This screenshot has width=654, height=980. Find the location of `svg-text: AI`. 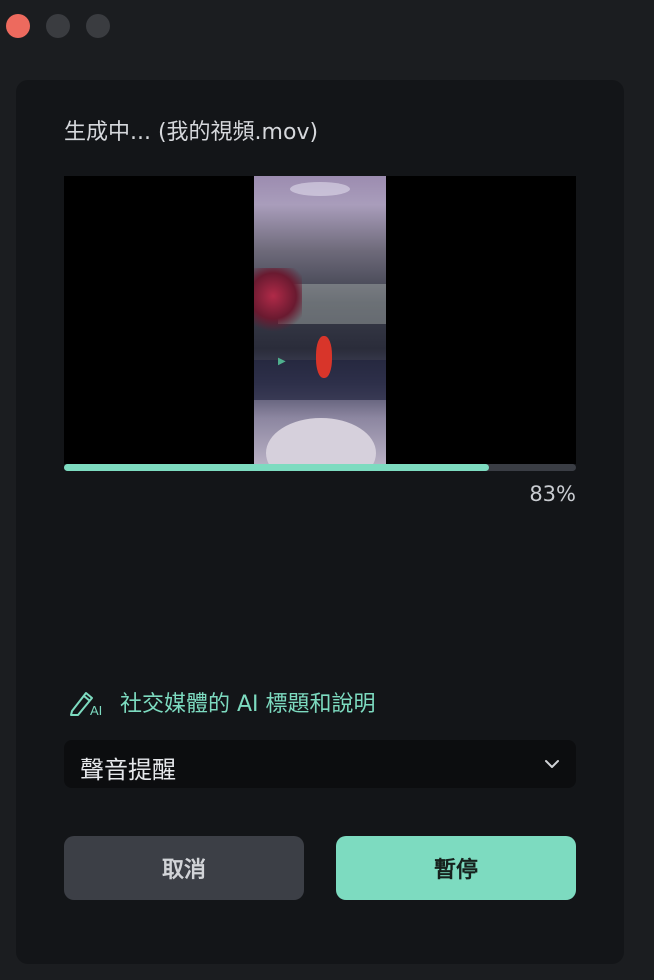

svg-text: AI is located at coordinates (96, 710).